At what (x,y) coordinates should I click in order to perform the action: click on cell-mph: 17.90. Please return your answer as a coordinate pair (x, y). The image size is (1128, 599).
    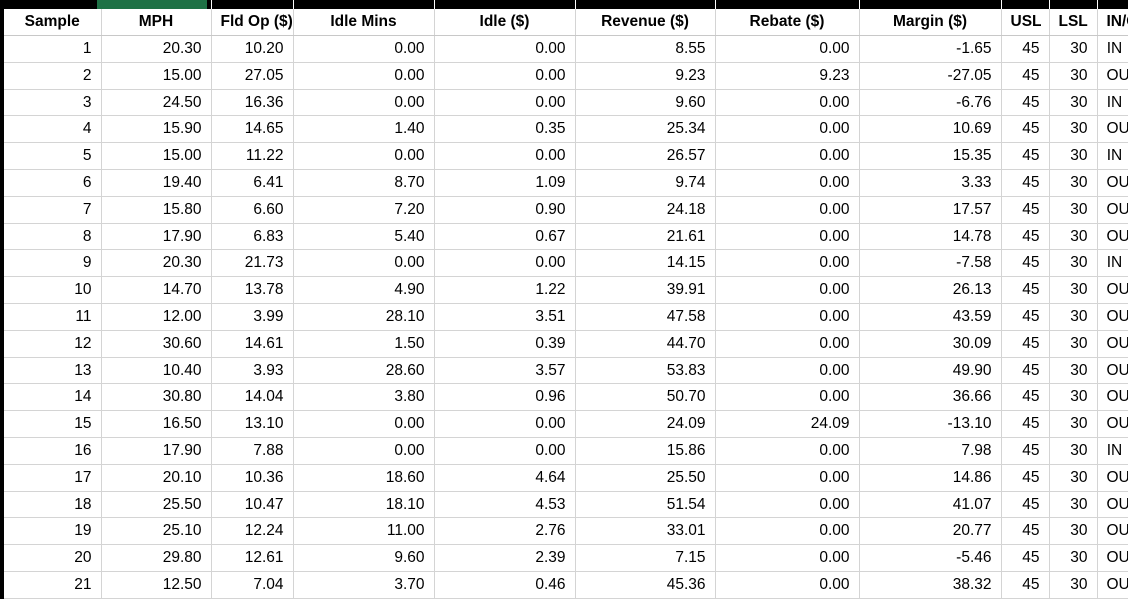
    Looking at the image, I should click on (156, 451).